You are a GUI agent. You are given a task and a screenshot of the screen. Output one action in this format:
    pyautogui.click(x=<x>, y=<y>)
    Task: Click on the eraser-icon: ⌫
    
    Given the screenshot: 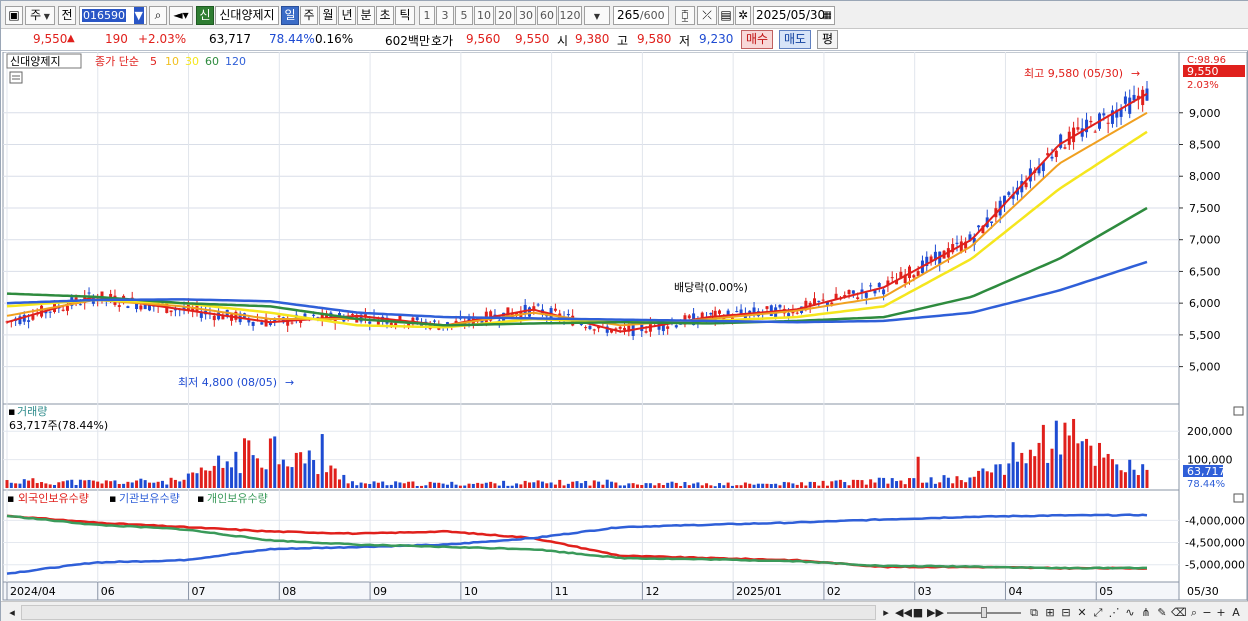 What is the action you would take?
    pyautogui.click(x=1179, y=612)
    